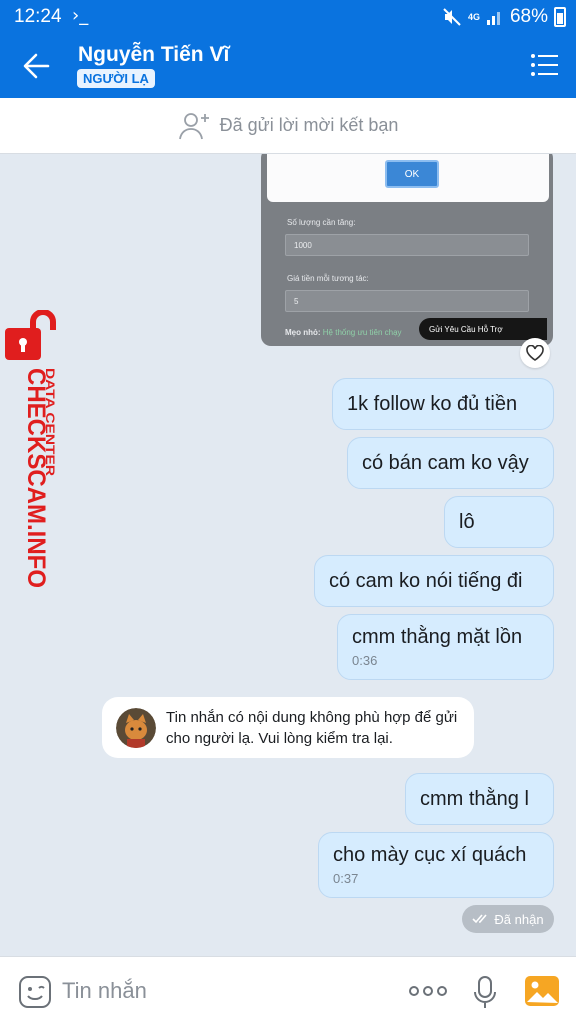  What do you see at coordinates (38, 16) in the screenshot?
I see `status-time: 12:24` at bounding box center [38, 16].